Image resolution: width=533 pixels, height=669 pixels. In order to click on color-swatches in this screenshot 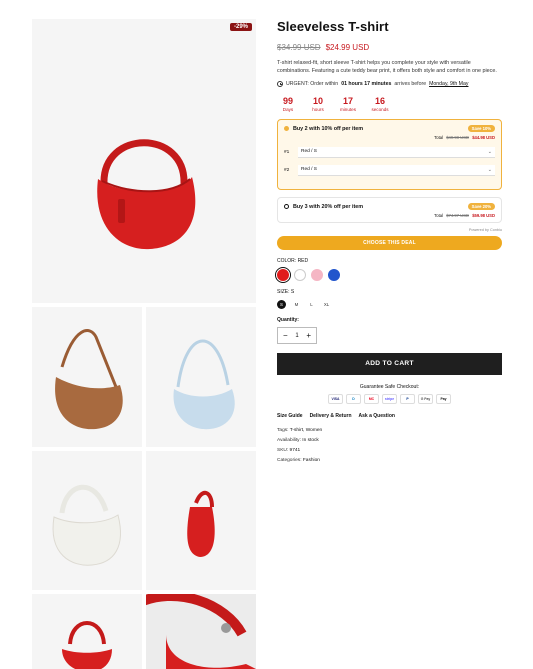, I will do `click(388, 275)`.